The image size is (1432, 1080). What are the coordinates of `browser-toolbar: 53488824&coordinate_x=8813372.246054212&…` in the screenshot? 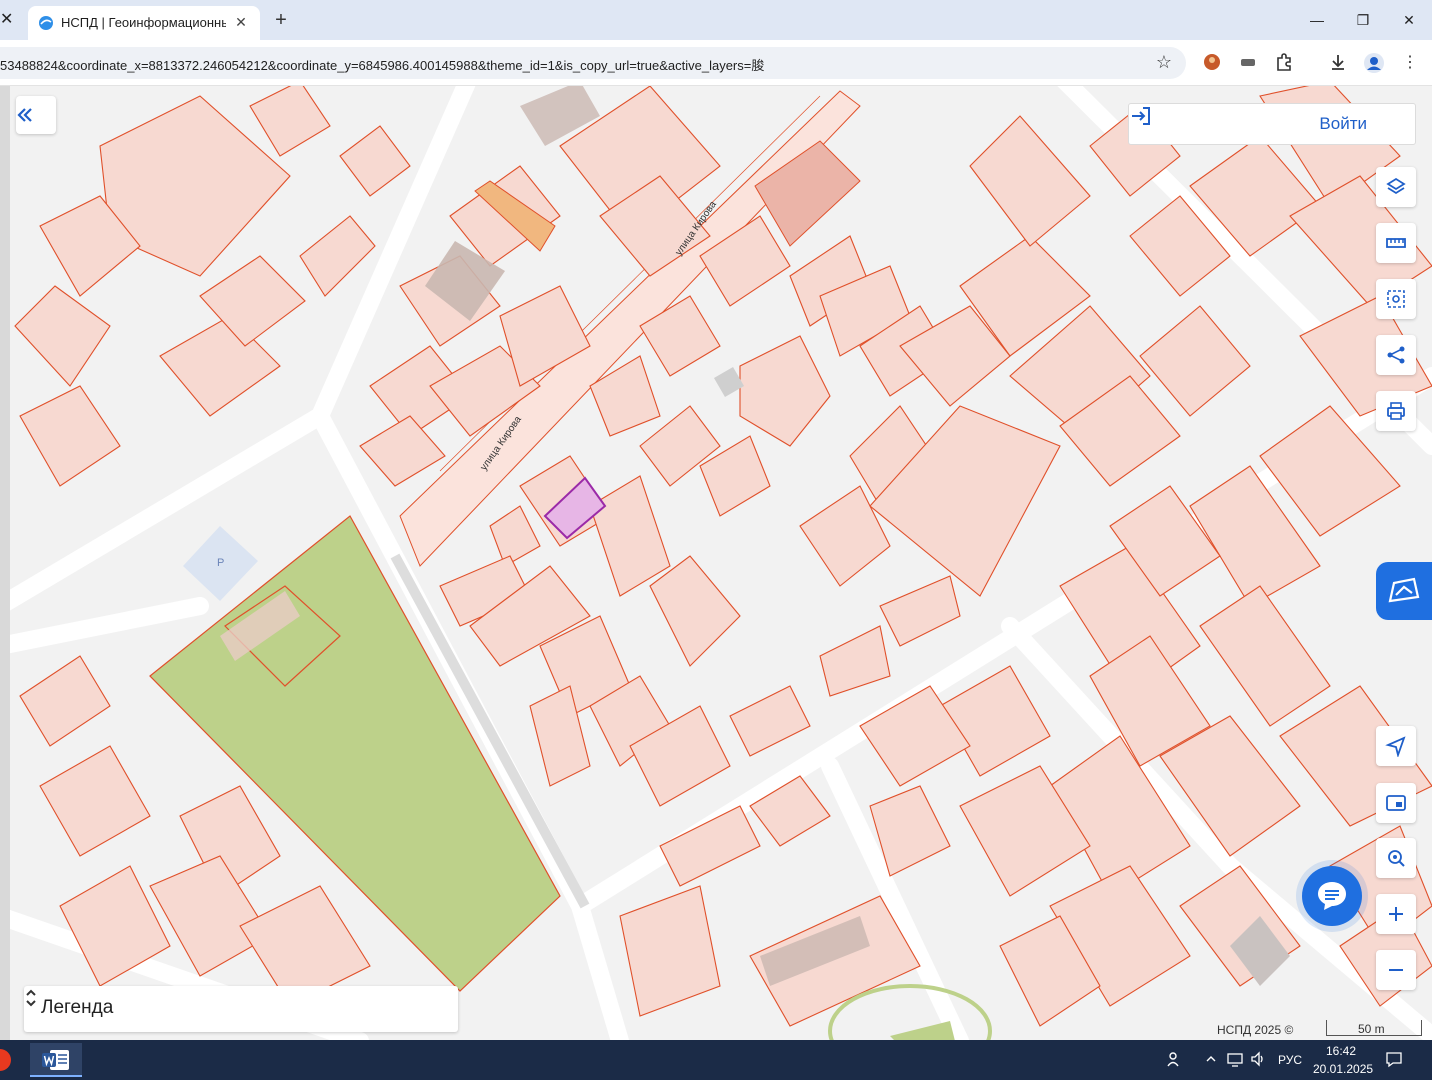 It's located at (716, 63).